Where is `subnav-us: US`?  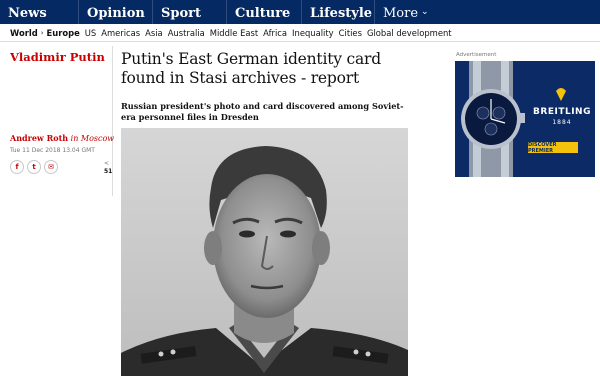 subnav-us: US is located at coordinates (90, 33).